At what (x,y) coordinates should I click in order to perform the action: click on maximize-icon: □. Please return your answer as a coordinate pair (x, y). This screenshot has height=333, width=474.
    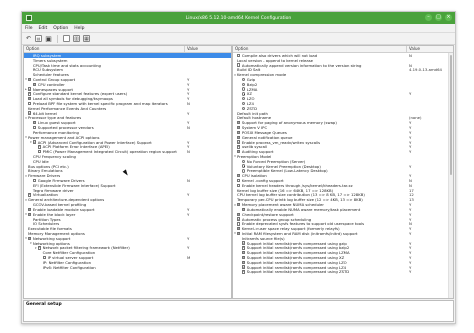
    Looking at the image, I should click on (438, 17).